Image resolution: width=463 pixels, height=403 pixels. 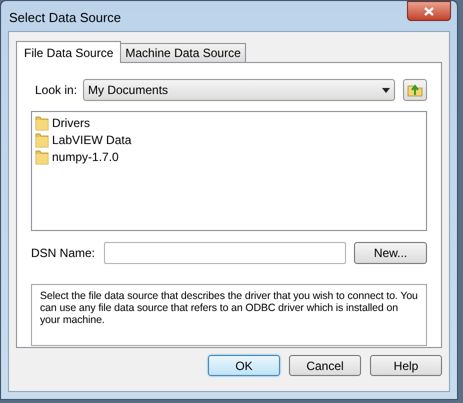 I want to click on dsn-name-field, so click(x=225, y=253).